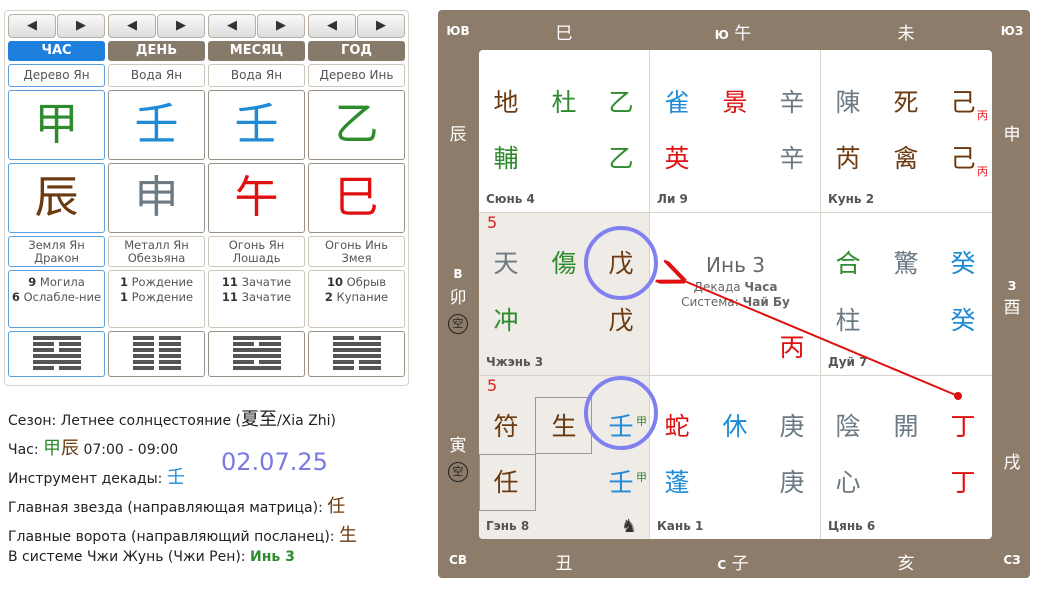 This screenshot has height=593, width=1039. What do you see at coordinates (735, 302) in the screenshot?
I see `center-system: Система: Чай Бу` at bounding box center [735, 302].